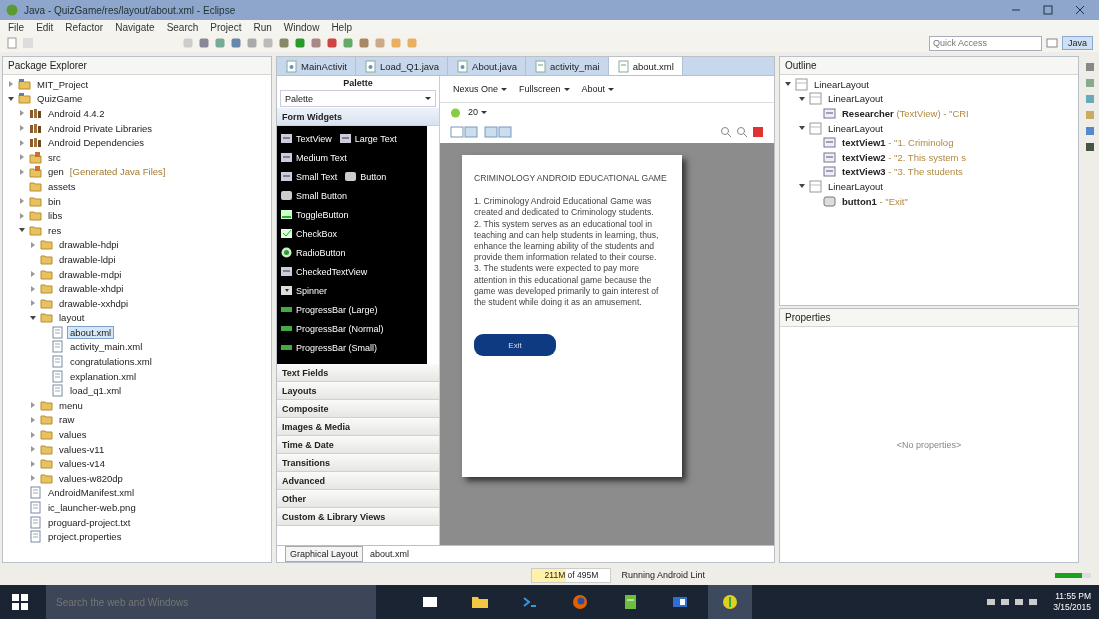 The width and height of the screenshot is (1099, 619). Describe the element at coordinates (1052, 43) in the screenshot. I see `open-perspective-icon` at that location.